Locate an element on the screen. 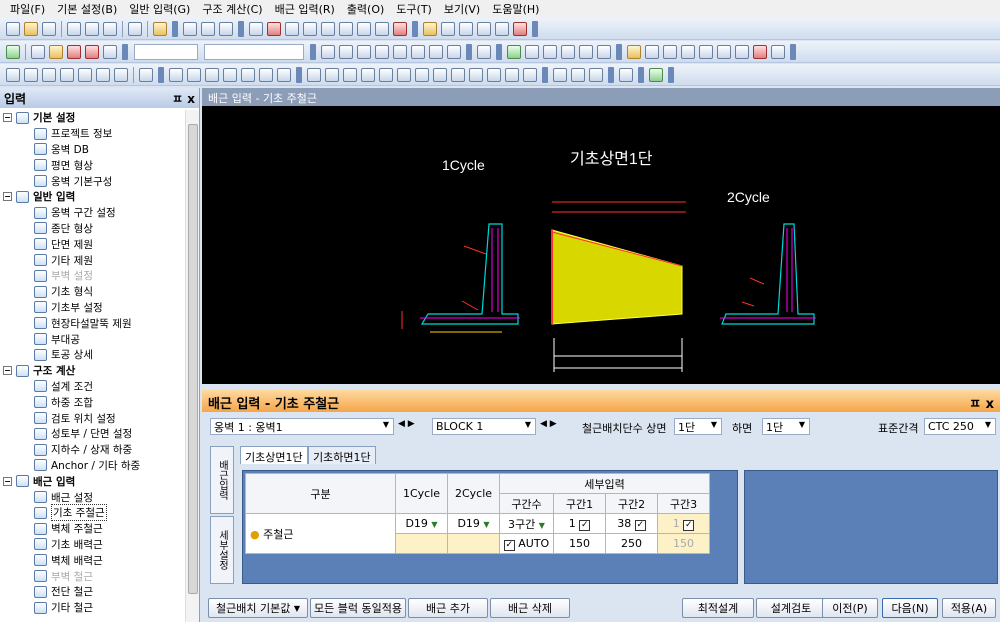 The width and height of the screenshot is (1000, 622). pin-icon: ㅍ is located at coordinates (177, 99).